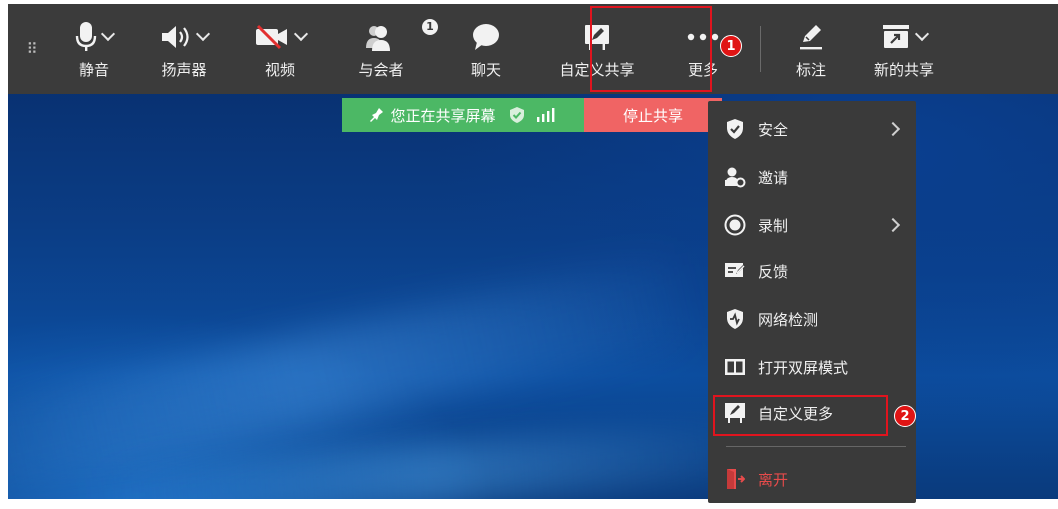  Describe the element at coordinates (816, 446) in the screenshot. I see `menu-divider` at that location.